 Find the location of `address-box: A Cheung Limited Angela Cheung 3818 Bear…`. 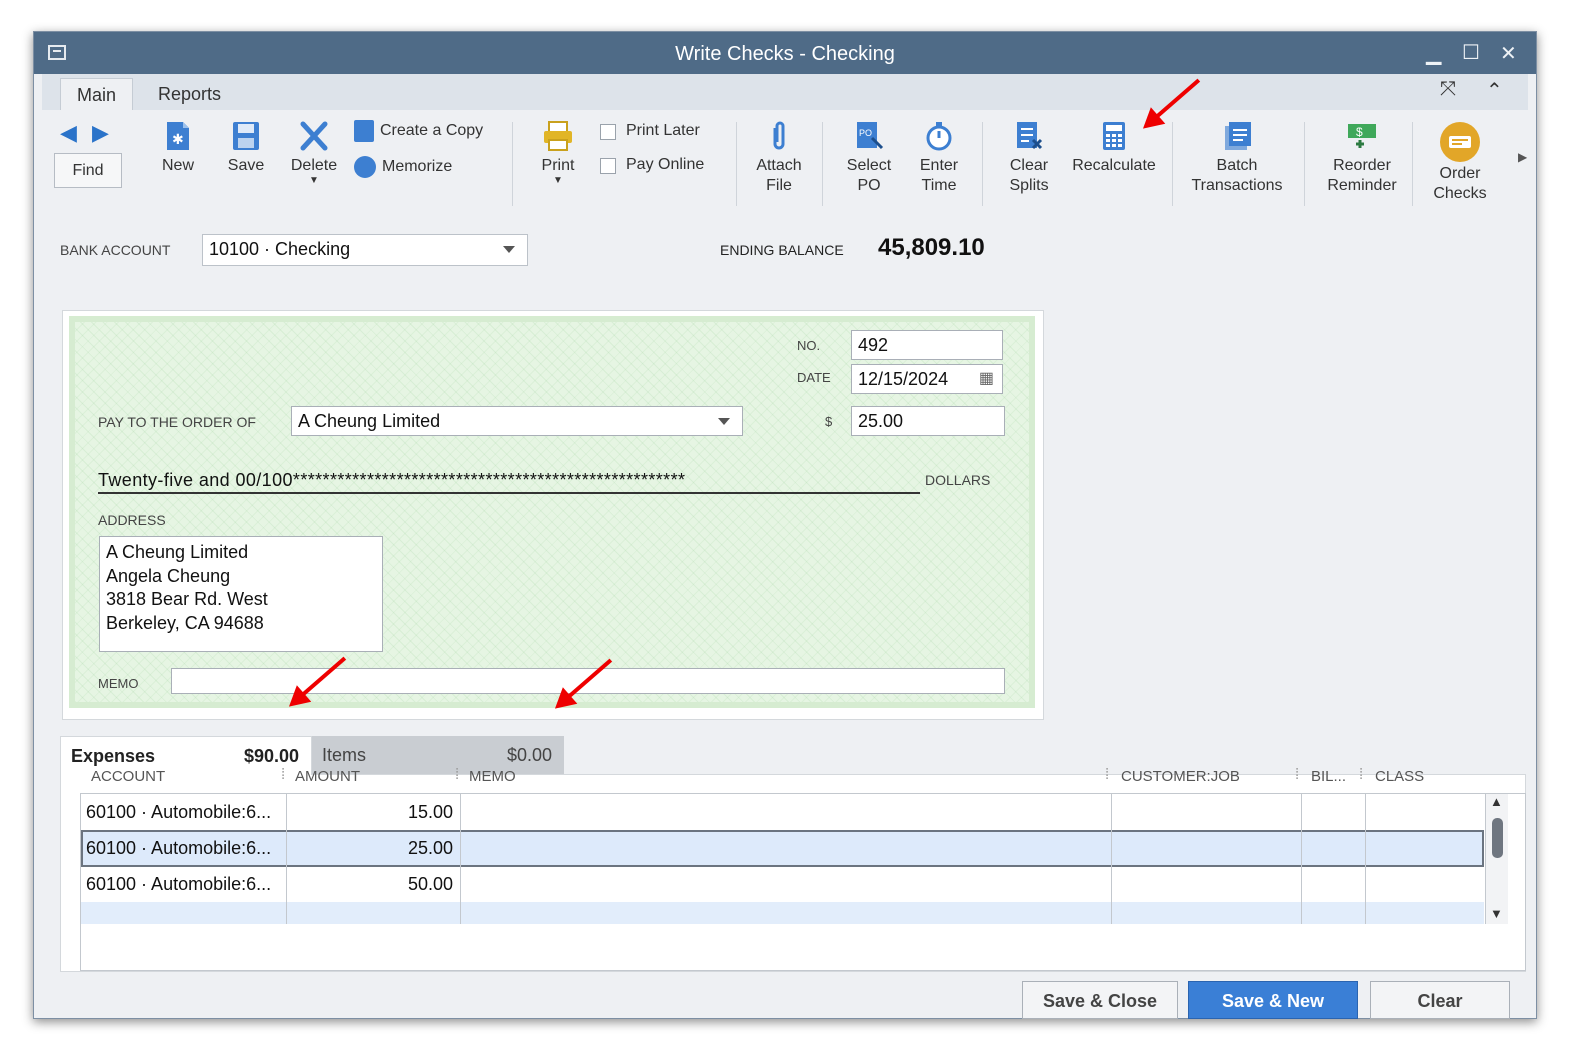

address-box: A Cheung Limited Angela Cheung 3818 Bear… is located at coordinates (241, 594).